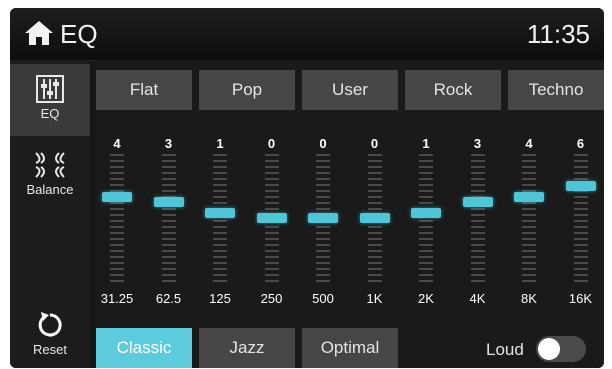  What do you see at coordinates (247, 348) in the screenshot?
I see `preset-button-jazz: Jazz` at bounding box center [247, 348].